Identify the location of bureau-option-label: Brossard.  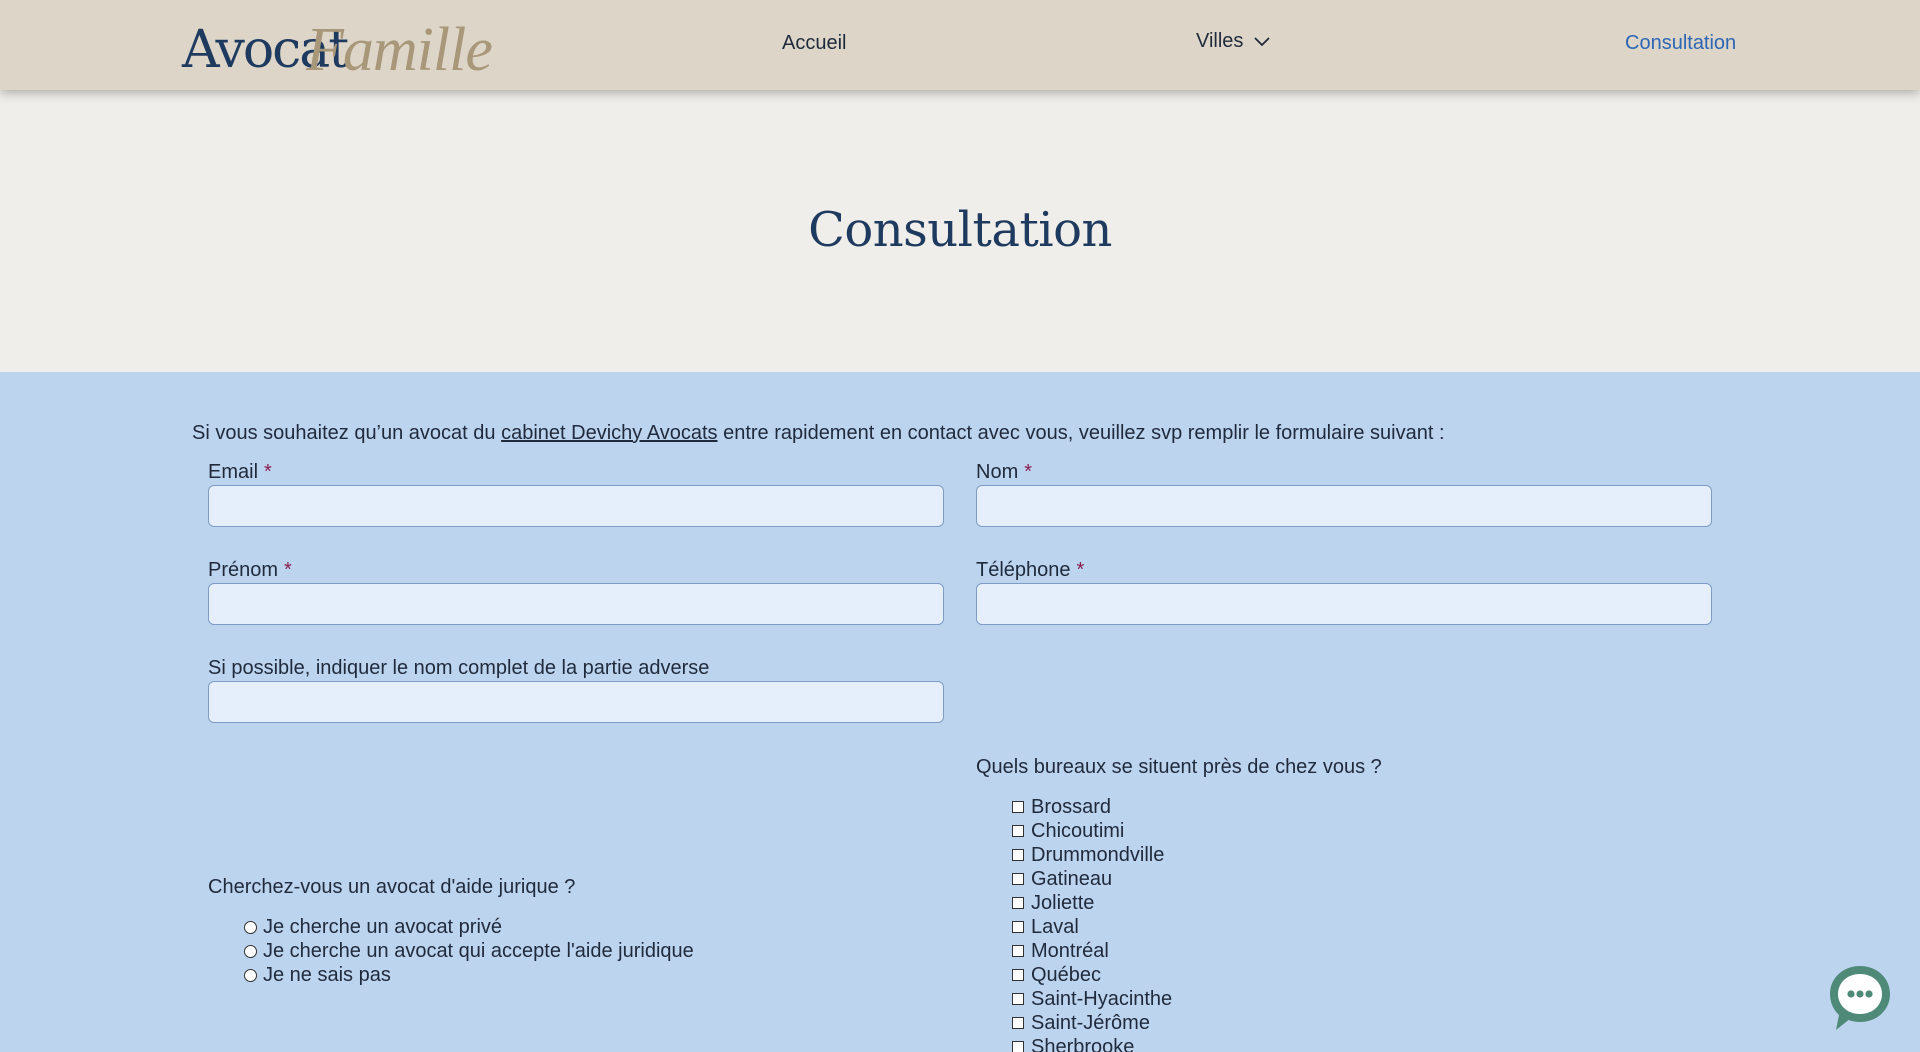
(1071, 806).